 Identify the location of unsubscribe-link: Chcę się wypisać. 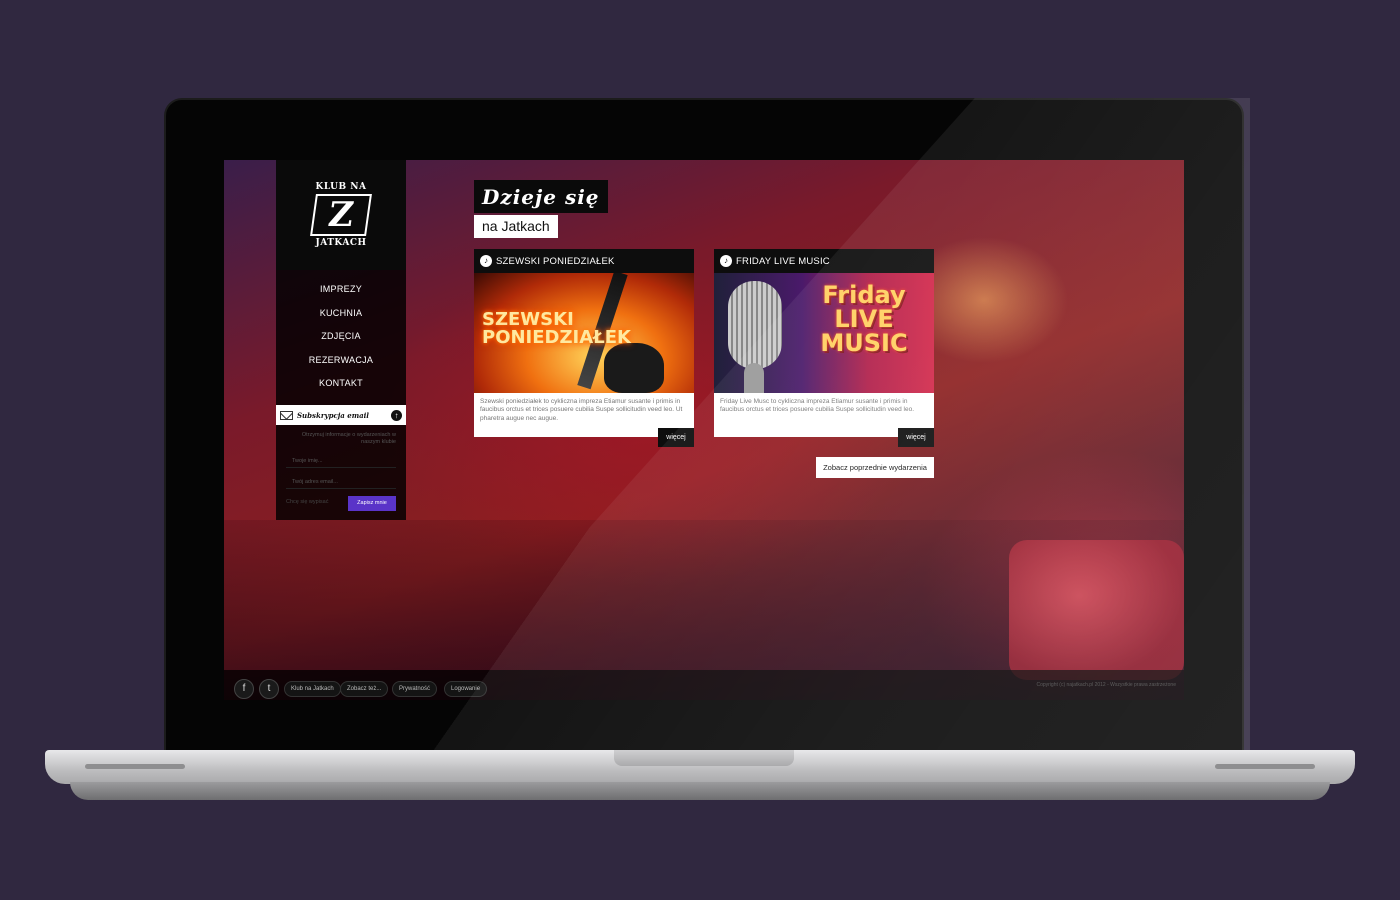
(307, 502).